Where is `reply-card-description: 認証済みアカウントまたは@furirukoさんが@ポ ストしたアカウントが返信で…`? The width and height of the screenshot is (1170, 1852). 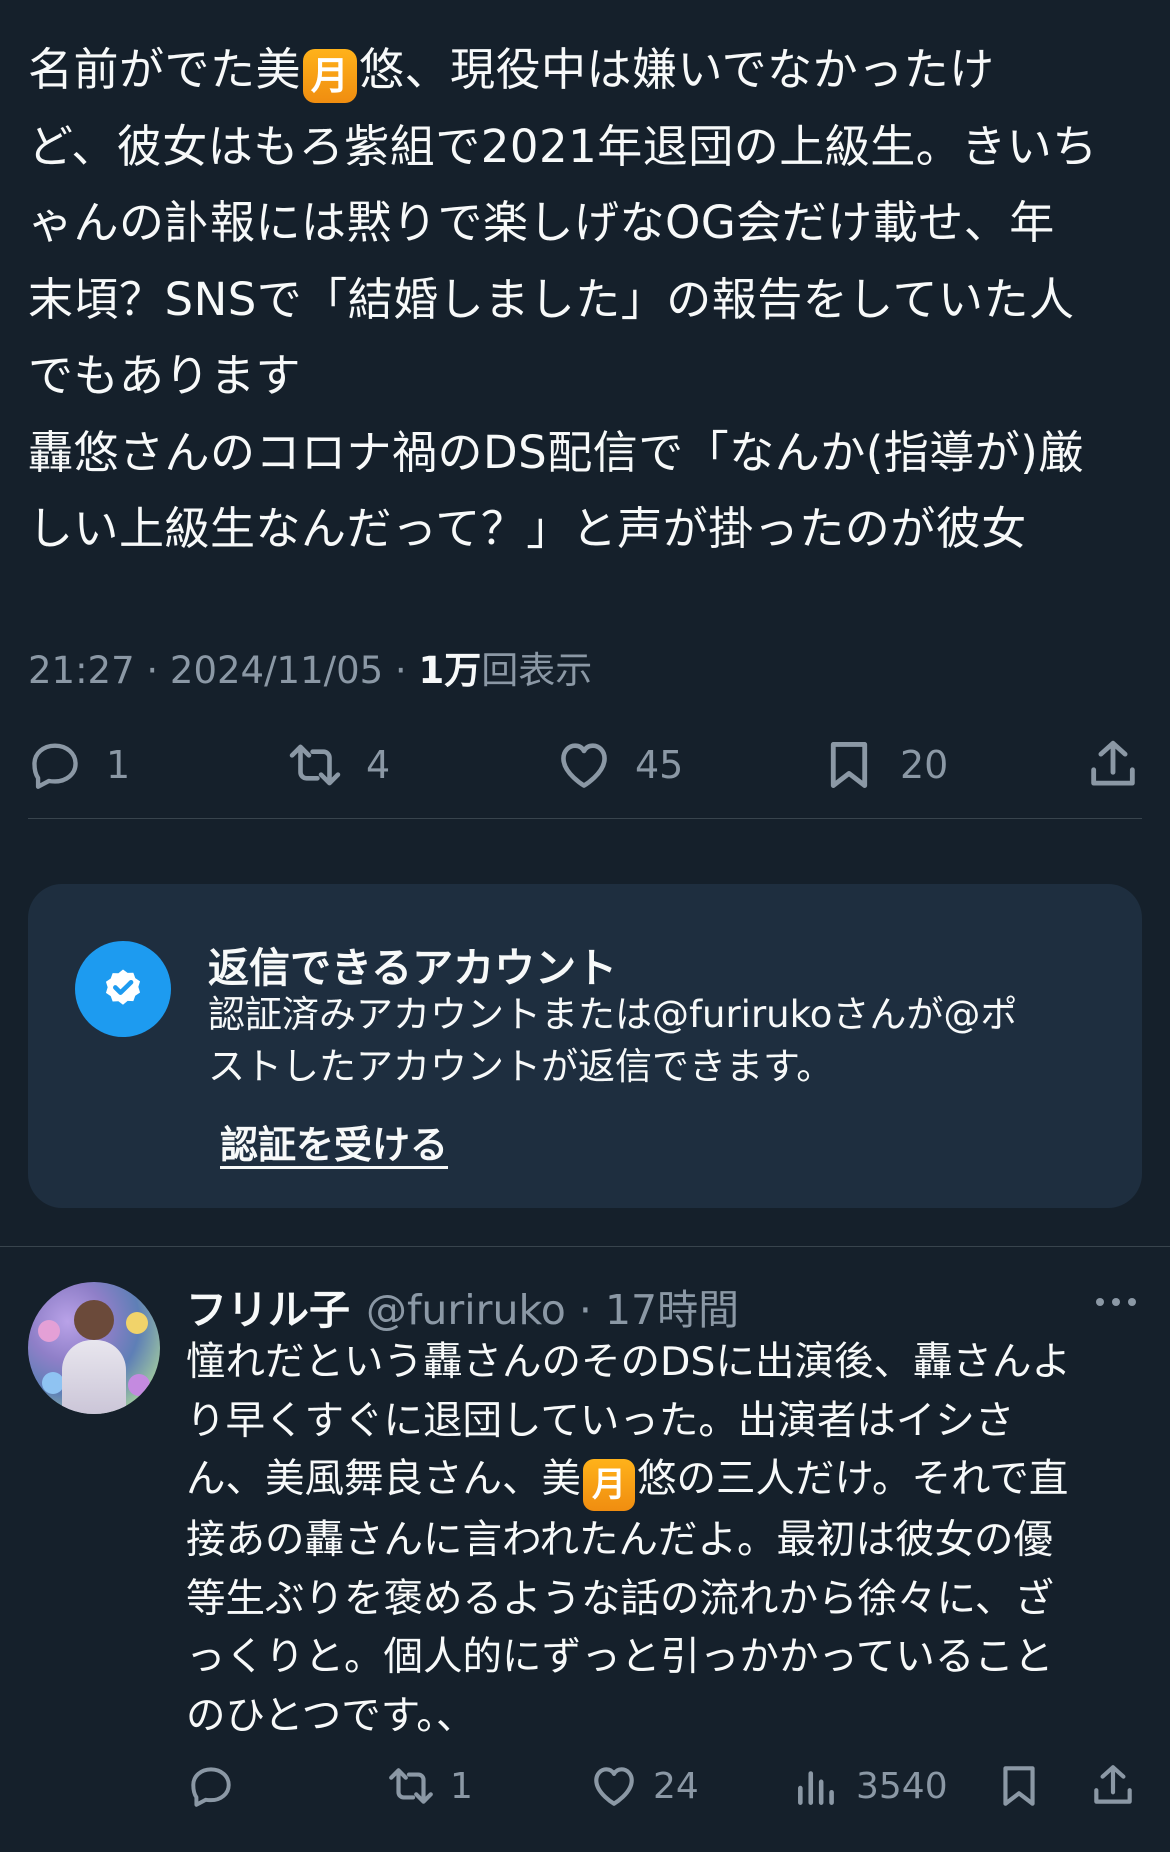
reply-card-description: 認証済みアカウントまたは@furirukoさんが@ポ ストしたアカウントが返信で… is located at coordinates (658, 1041).